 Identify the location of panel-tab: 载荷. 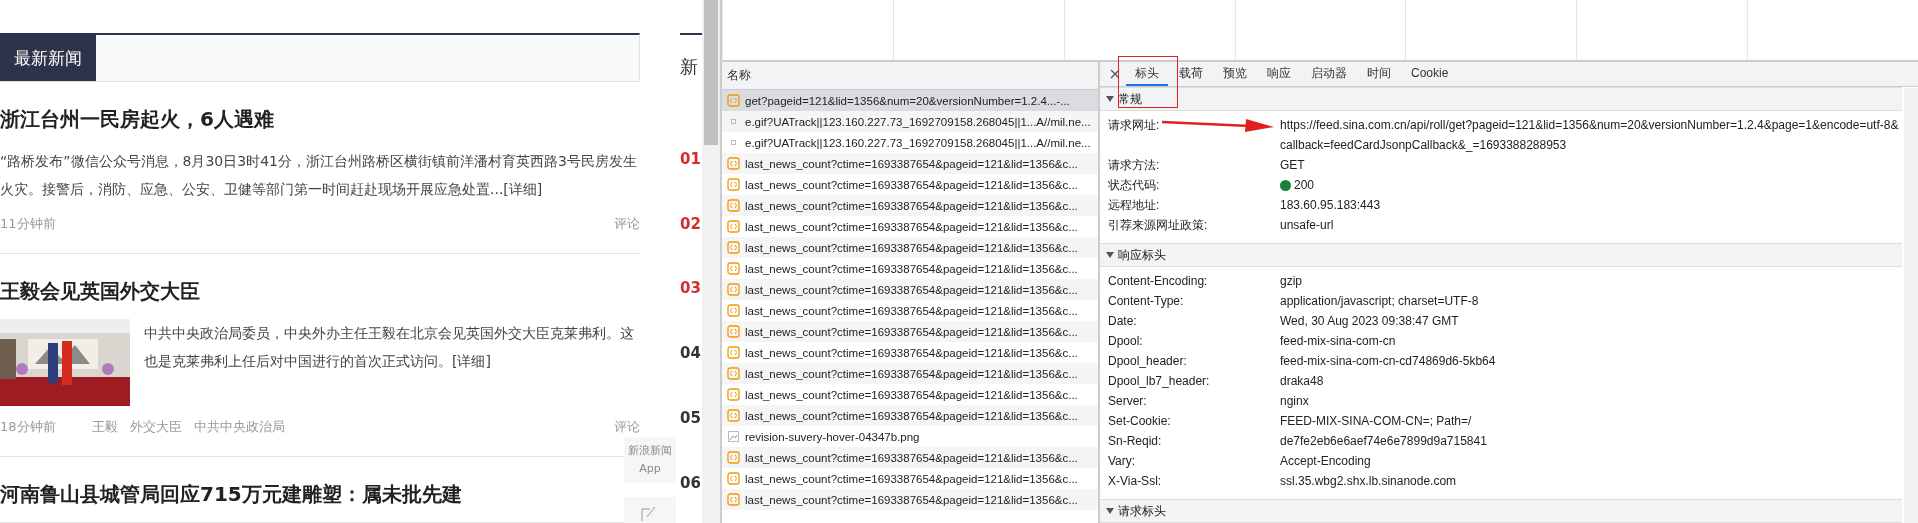
(1191, 74).